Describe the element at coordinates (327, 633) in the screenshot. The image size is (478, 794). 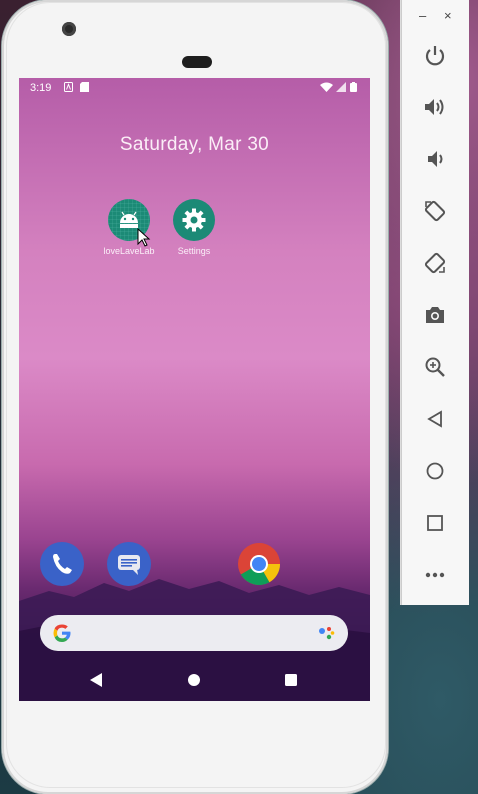
I see `assistant-icon` at that location.